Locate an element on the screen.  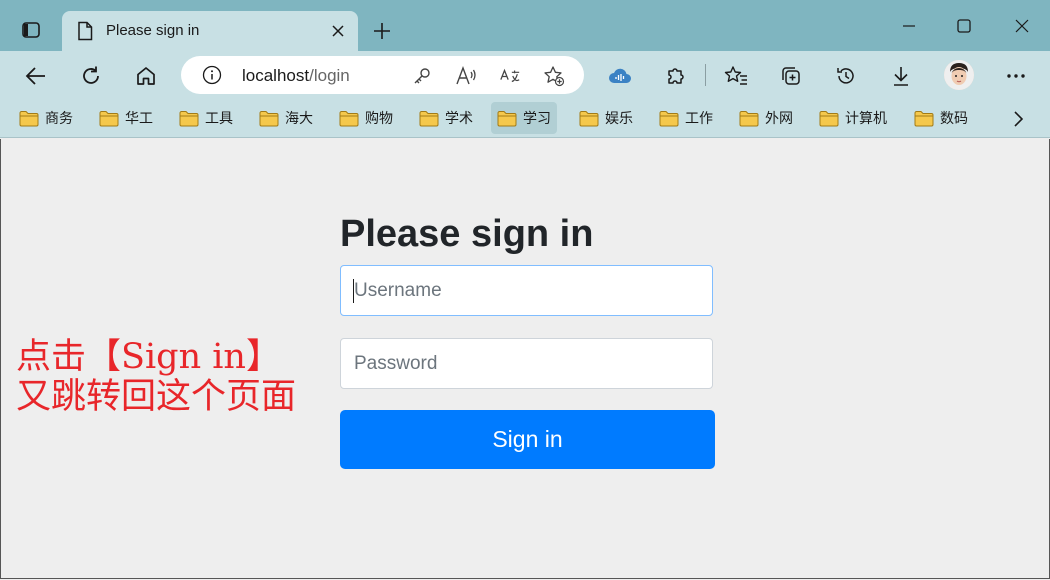
tab-close-button is located at coordinates (338, 31).